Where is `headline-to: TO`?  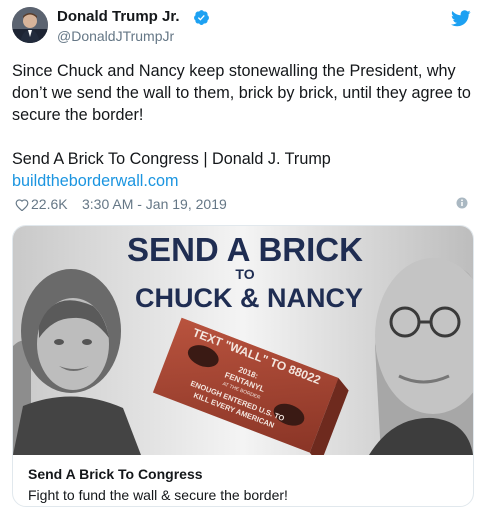
headline-to: TO is located at coordinates (244, 274).